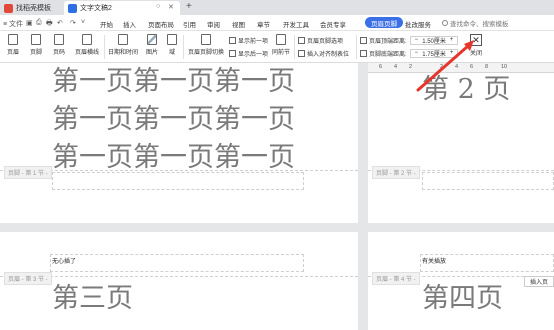 The image size is (554, 330). What do you see at coordinates (388, 41) in the screenshot?
I see `header-top-label: 页眉顶端距离:` at bounding box center [388, 41].